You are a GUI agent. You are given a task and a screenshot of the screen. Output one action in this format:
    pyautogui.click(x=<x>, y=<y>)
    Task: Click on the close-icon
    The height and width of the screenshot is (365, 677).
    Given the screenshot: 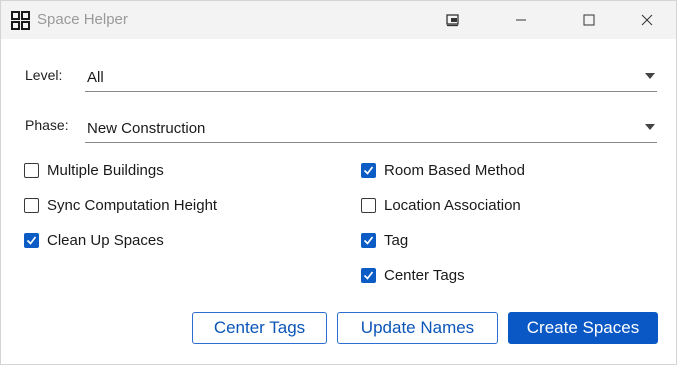 What is the action you would take?
    pyautogui.click(x=647, y=20)
    